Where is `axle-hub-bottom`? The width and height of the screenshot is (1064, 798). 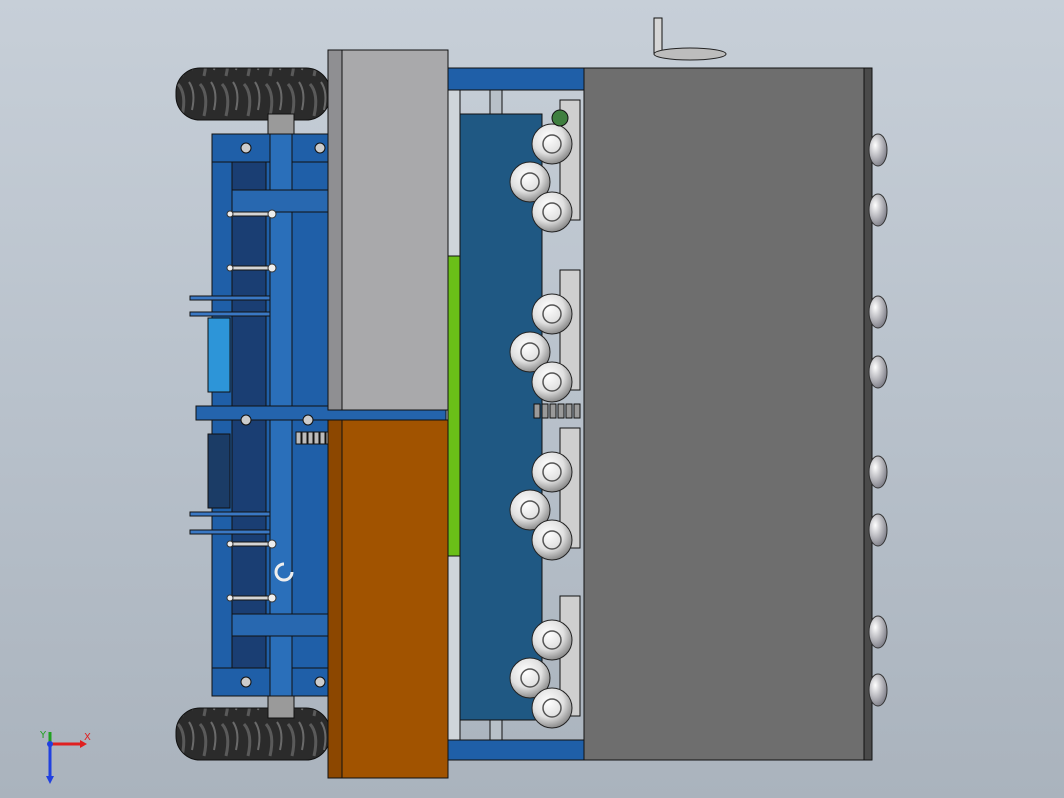 axle-hub-bottom is located at coordinates (281, 707).